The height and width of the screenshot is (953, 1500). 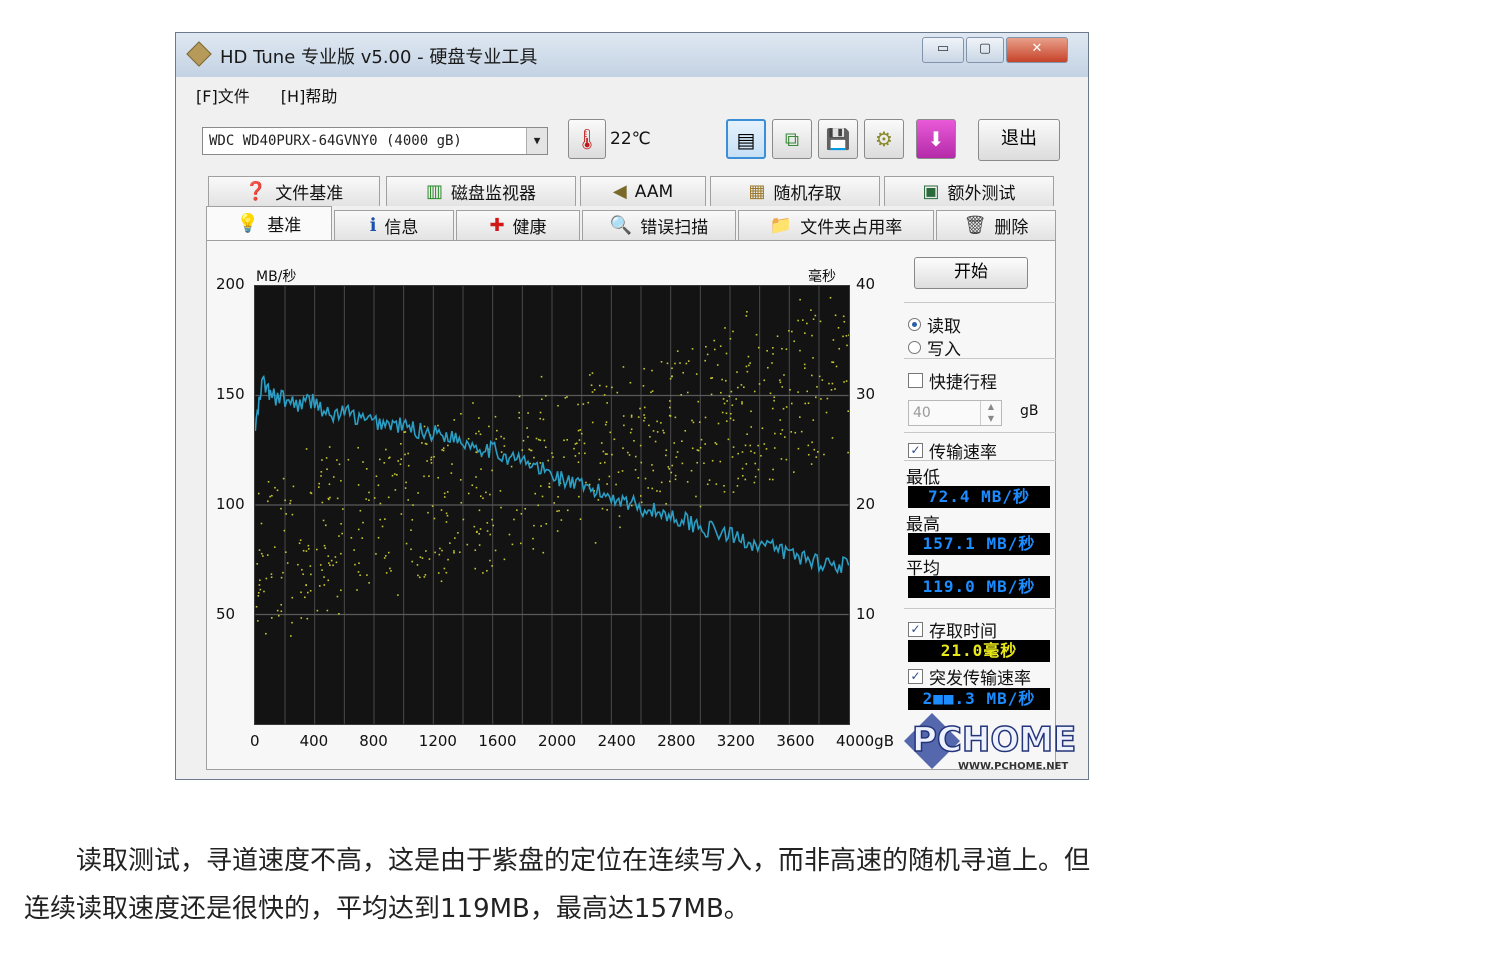 What do you see at coordinates (944, 350) in the screenshot?
I see `write-label: 写入` at bounding box center [944, 350].